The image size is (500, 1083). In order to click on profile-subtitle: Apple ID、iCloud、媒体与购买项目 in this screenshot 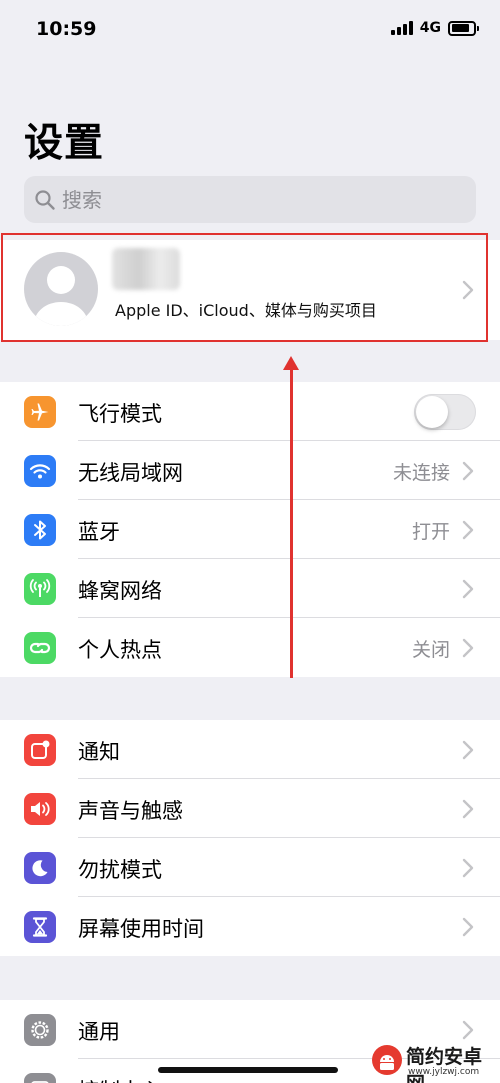, I will do `click(246, 310)`.